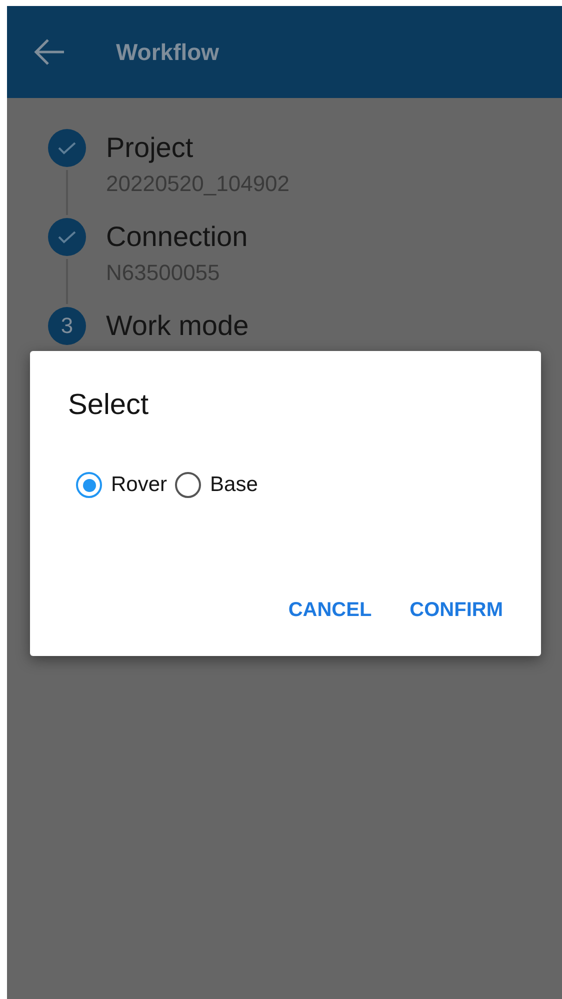  What do you see at coordinates (122, 485) in the screenshot?
I see `radio-option: Rover` at bounding box center [122, 485].